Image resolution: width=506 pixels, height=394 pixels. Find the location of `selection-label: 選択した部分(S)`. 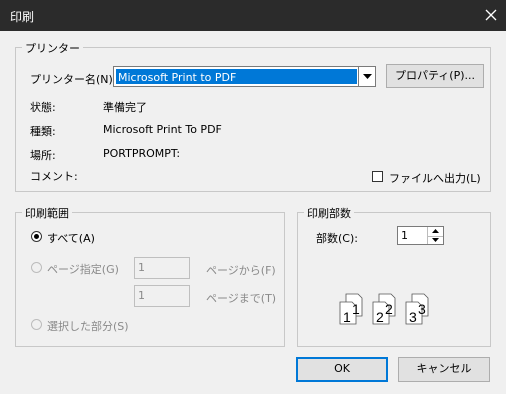

selection-label: 選択した部分(S) is located at coordinates (88, 326).